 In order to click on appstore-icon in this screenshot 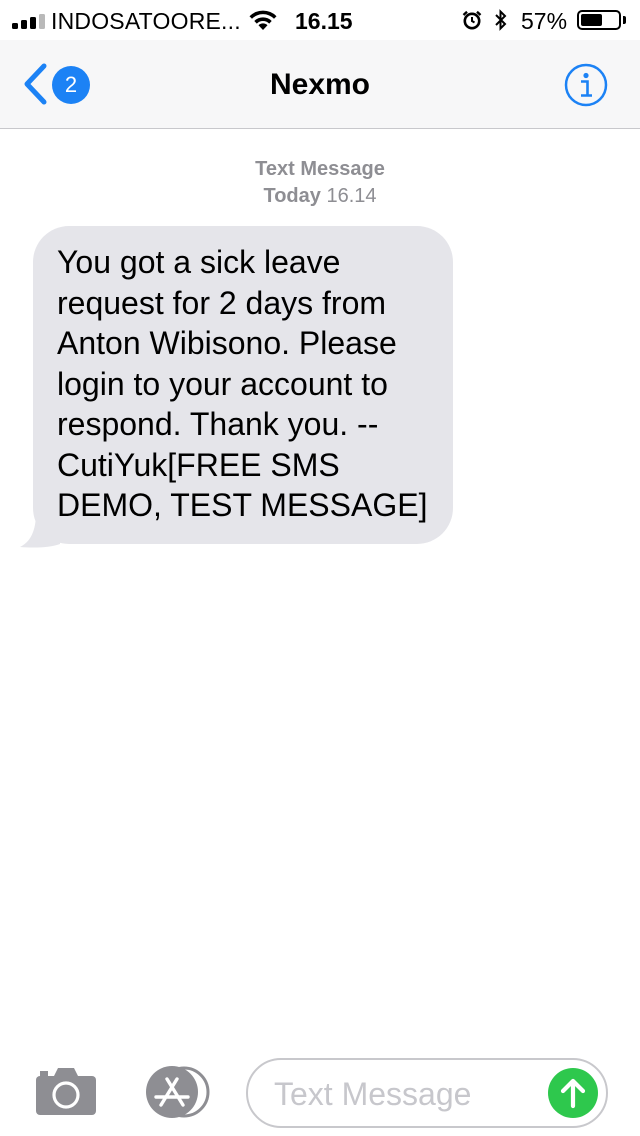, I will do `click(176, 1092)`.